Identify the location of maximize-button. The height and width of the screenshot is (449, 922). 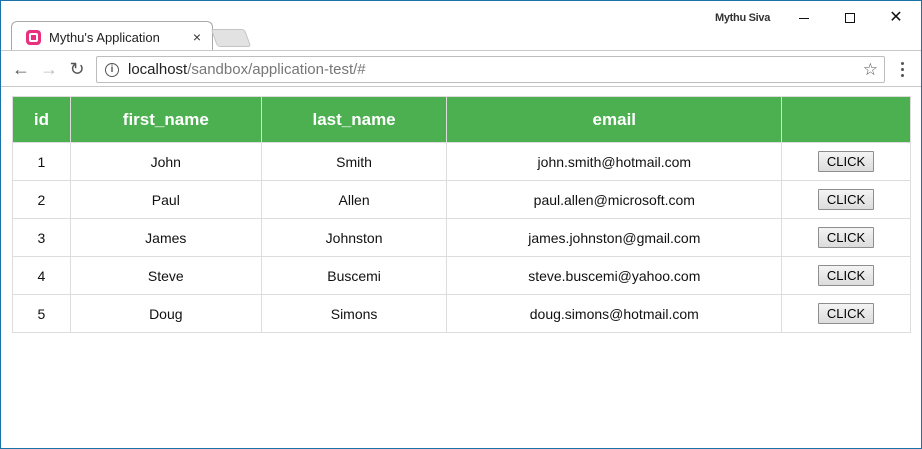
(850, 18).